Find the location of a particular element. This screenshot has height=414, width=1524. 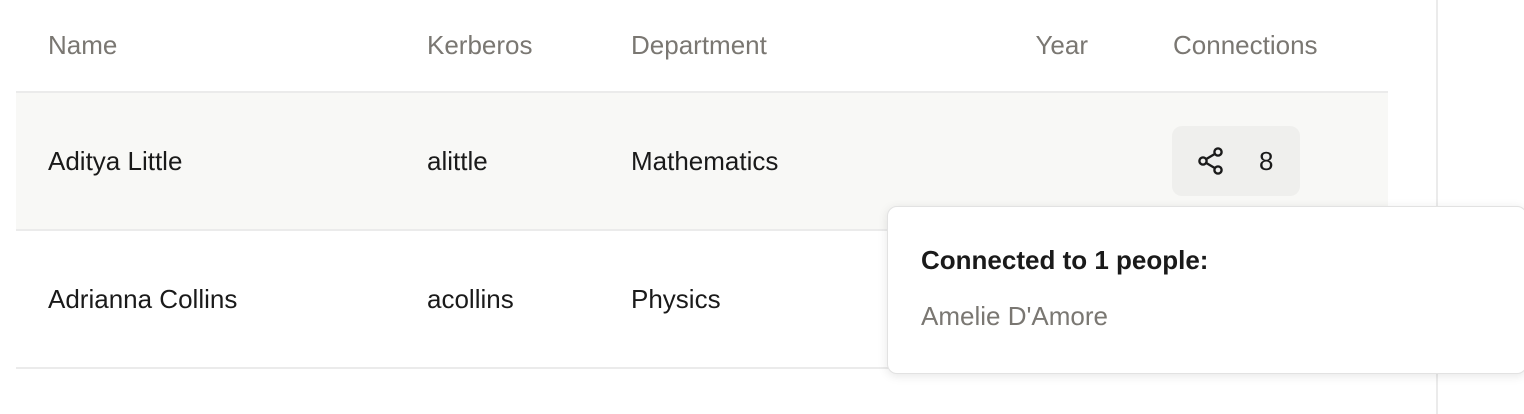

connections-count: 8 is located at coordinates (1266, 160).